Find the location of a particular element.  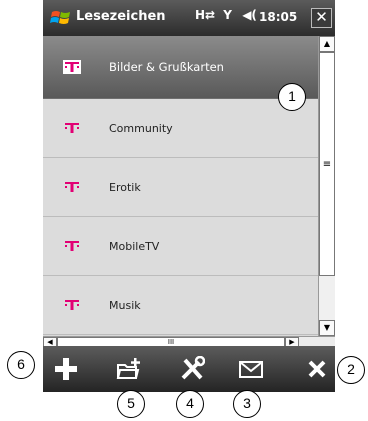

callout-number: 2 is located at coordinates (351, 370).